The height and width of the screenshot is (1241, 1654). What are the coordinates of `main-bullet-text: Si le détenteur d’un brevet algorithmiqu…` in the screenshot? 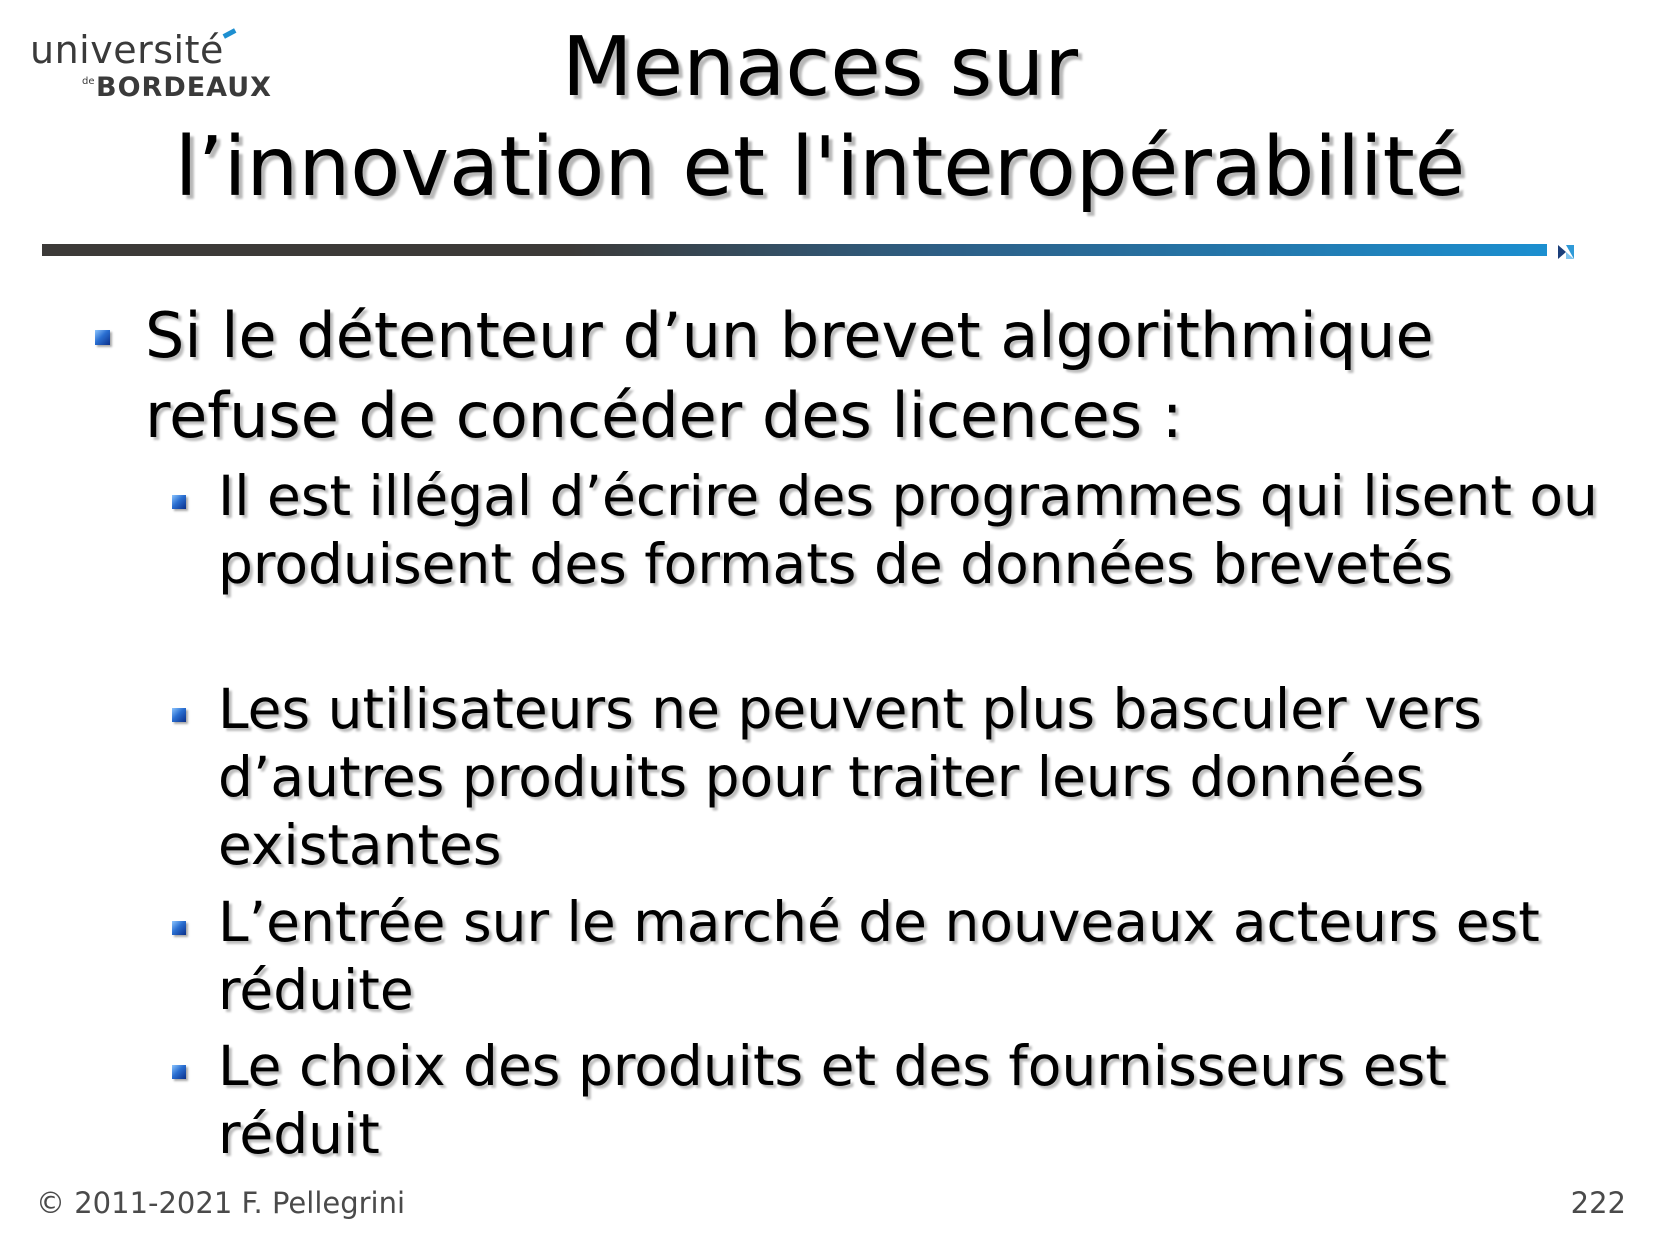 It's located at (789, 375).